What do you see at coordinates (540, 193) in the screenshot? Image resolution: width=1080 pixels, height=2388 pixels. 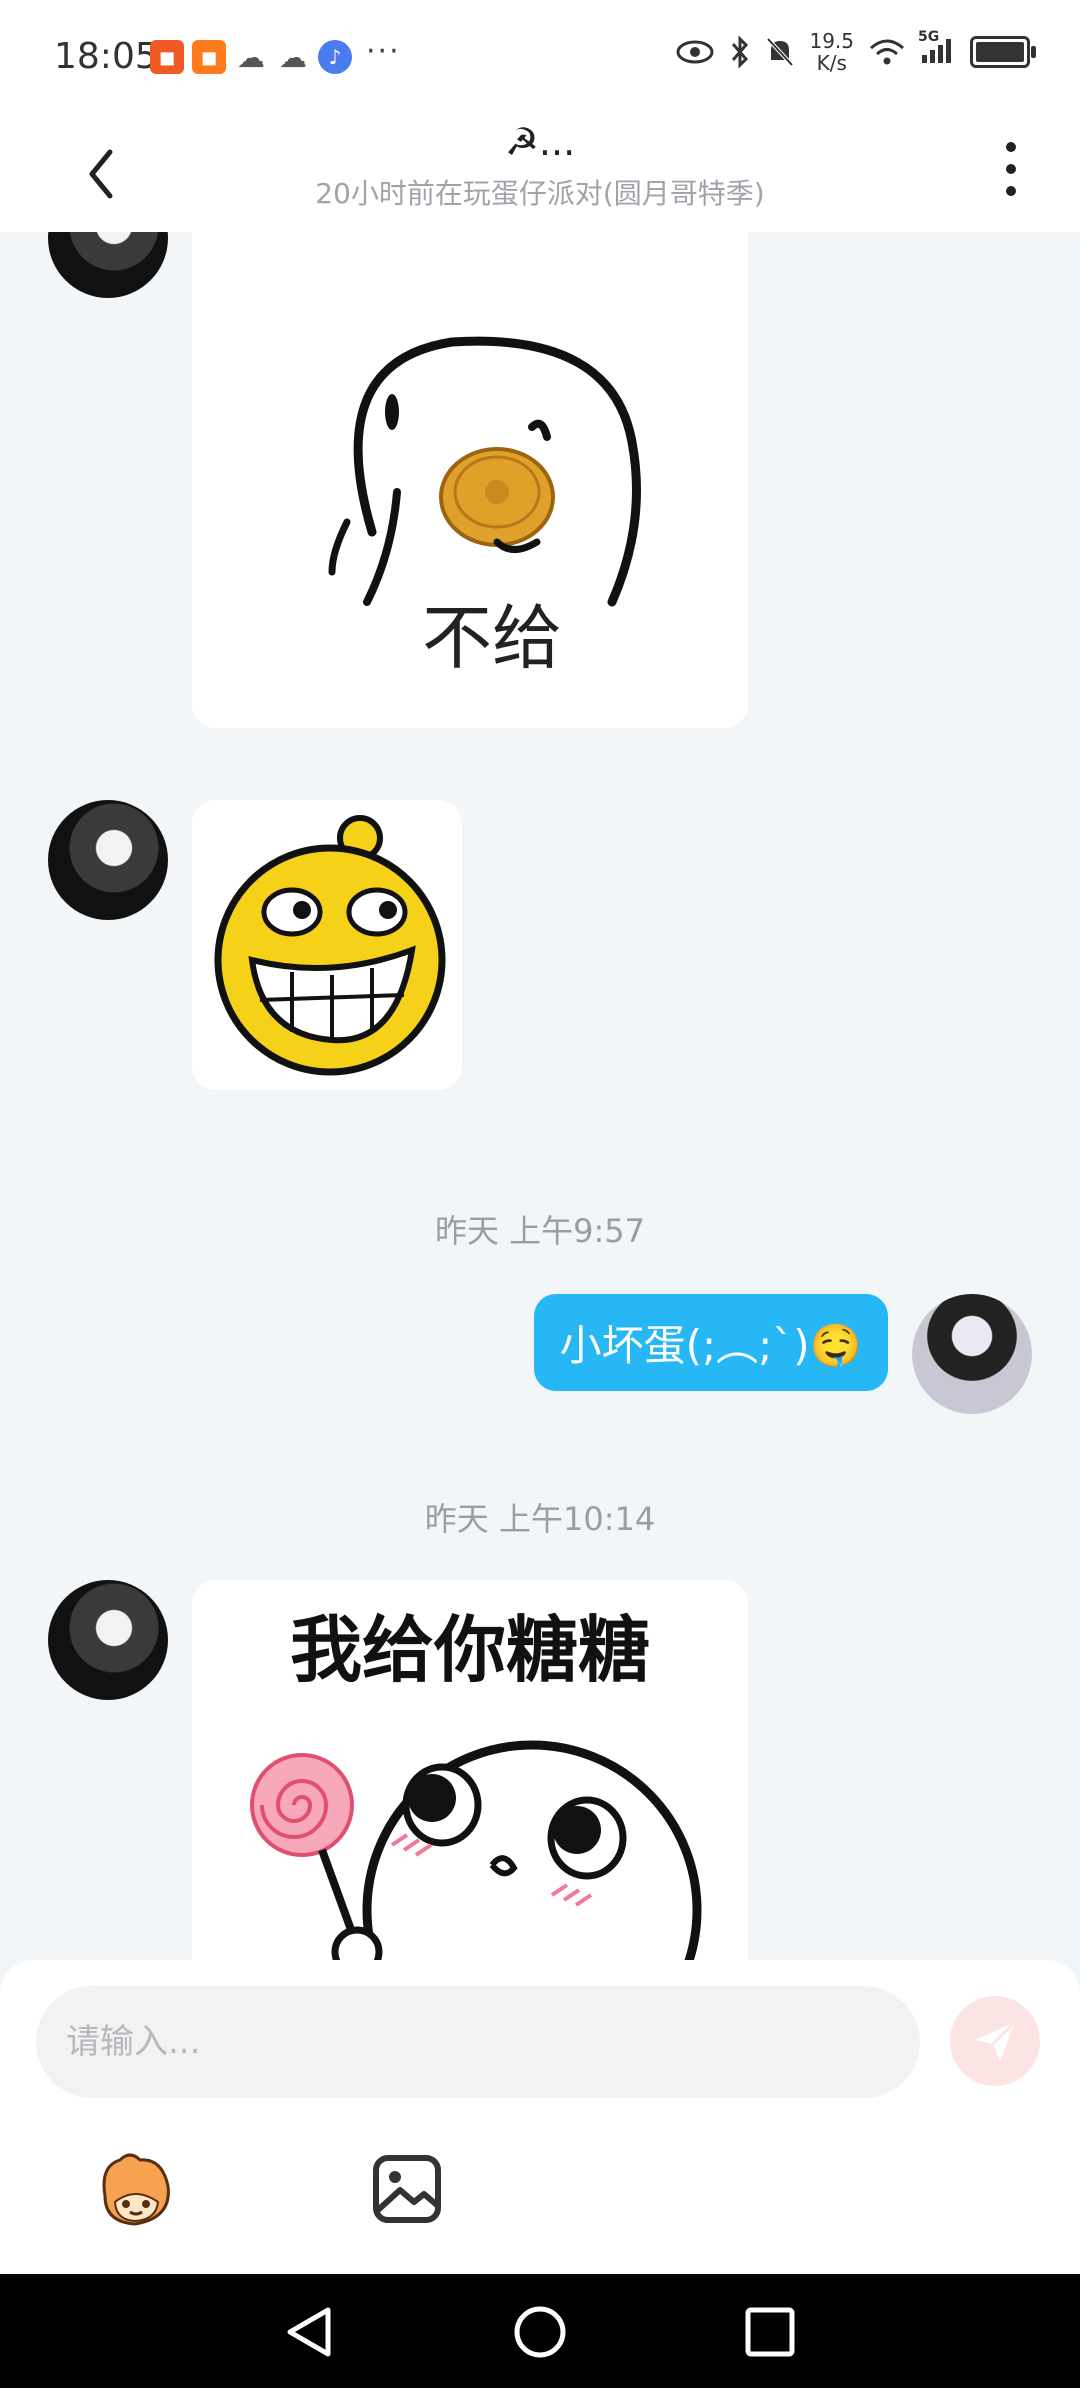 I see `chat-subtitle: 20小时前在玩蛋仔派对(圆月哥特季)` at bounding box center [540, 193].